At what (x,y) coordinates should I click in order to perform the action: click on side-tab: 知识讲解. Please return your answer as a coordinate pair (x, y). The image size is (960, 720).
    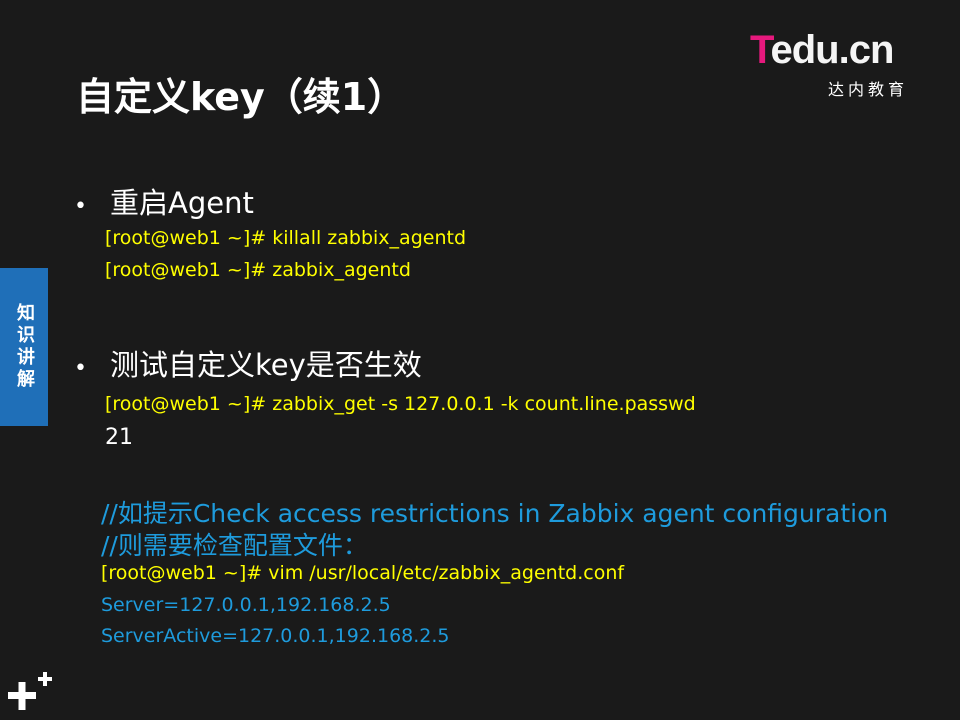
    Looking at the image, I should click on (24, 347).